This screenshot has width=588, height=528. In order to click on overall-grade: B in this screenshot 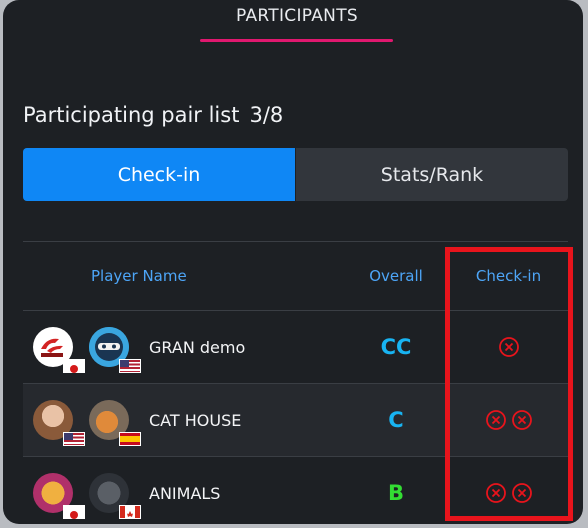, I will do `click(395, 493)`.